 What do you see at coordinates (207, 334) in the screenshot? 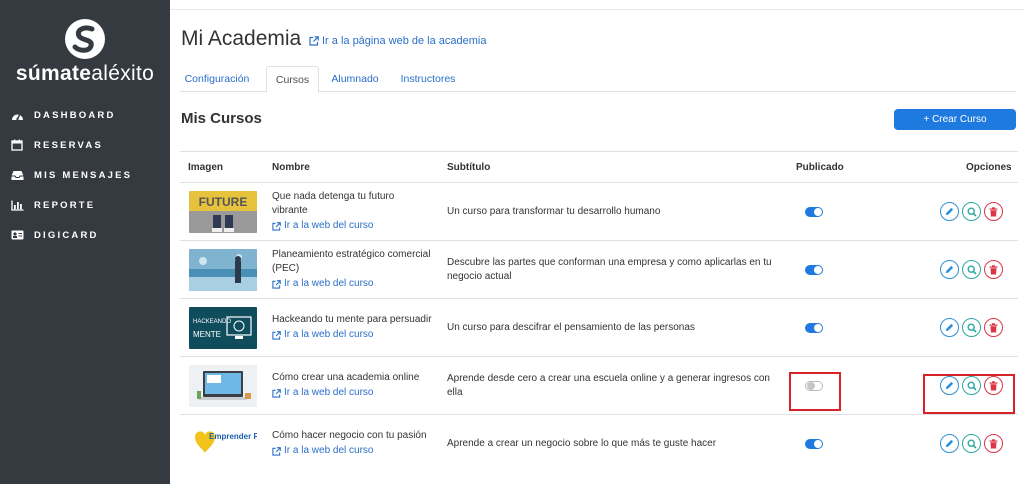
I see `svg-text: MENTE` at bounding box center [207, 334].